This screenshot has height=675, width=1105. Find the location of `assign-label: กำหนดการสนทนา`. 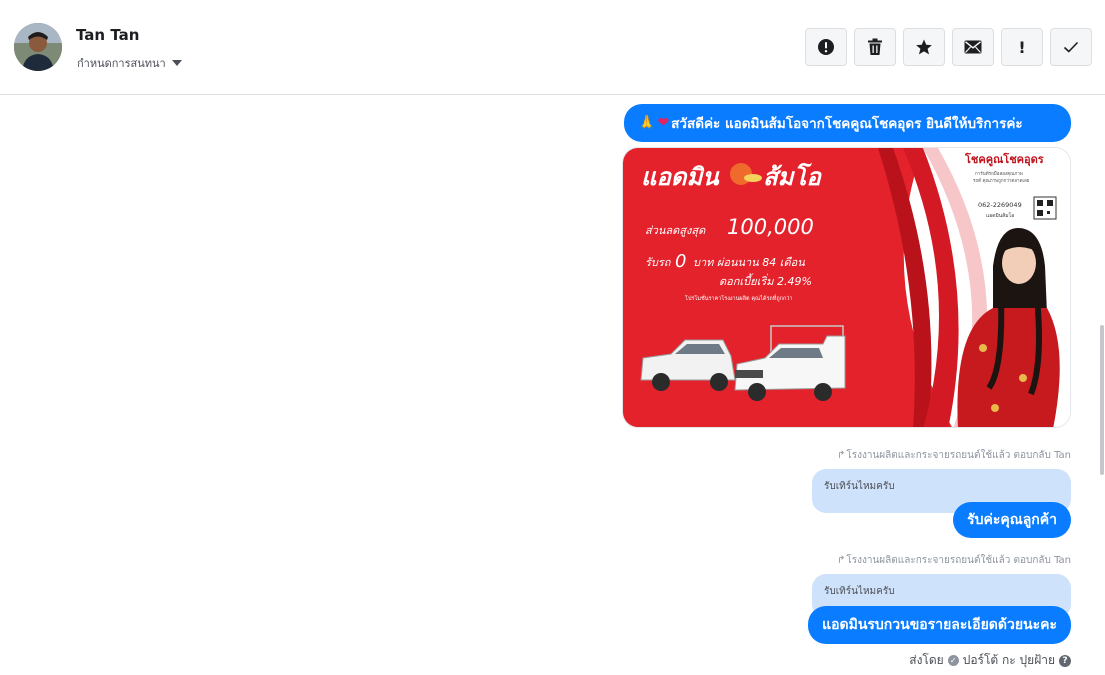

assign-label: กำหนดการสนทนา is located at coordinates (121, 63).